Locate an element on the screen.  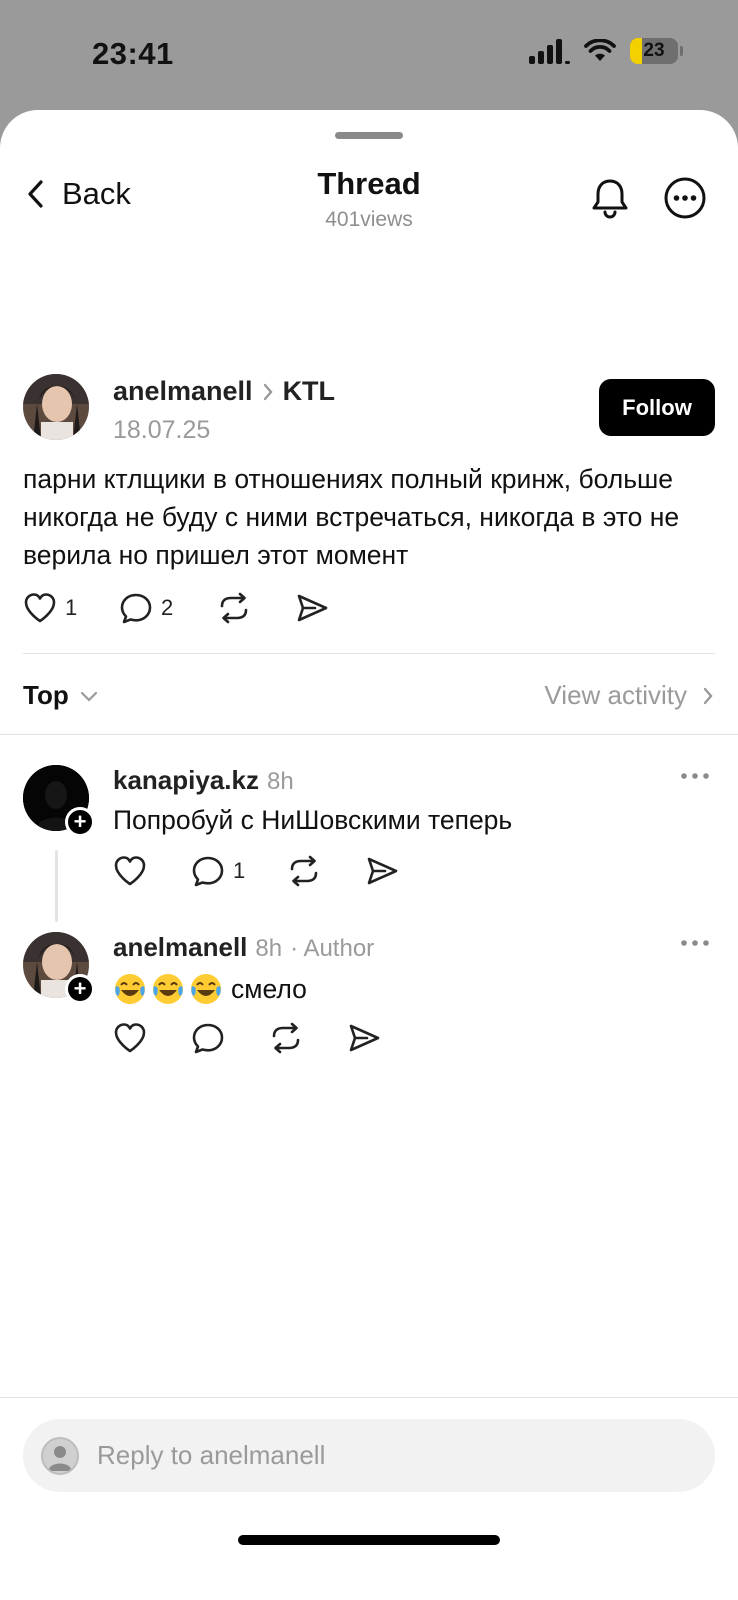
comment-count: 1 is located at coordinates (239, 870).